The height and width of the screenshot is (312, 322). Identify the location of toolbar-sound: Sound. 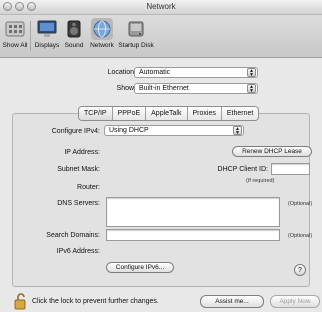
(74, 33).